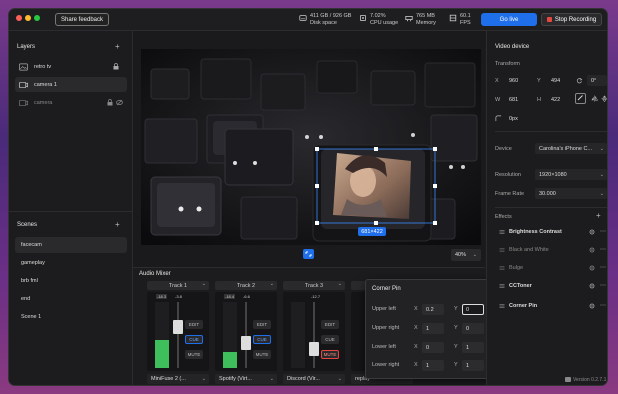 The height and width of the screenshot is (394, 618). I want to click on flip-vertical-icon, so click(604, 98).